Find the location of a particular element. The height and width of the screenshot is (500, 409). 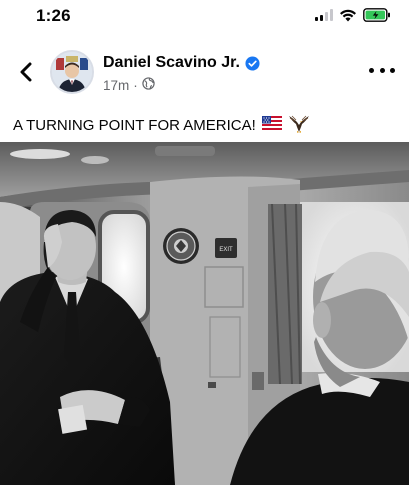

post-time: 17m is located at coordinates (116, 85).